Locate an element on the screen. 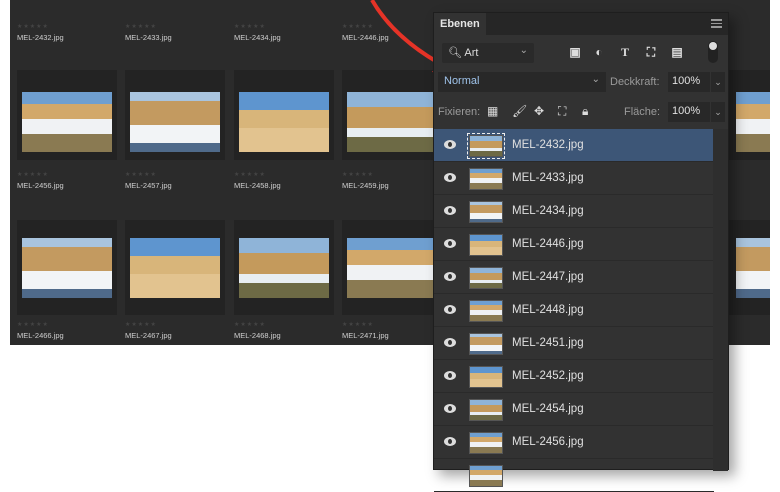 This screenshot has height=492, width=780. layer-name: MEL-2446.jpg is located at coordinates (548, 244).